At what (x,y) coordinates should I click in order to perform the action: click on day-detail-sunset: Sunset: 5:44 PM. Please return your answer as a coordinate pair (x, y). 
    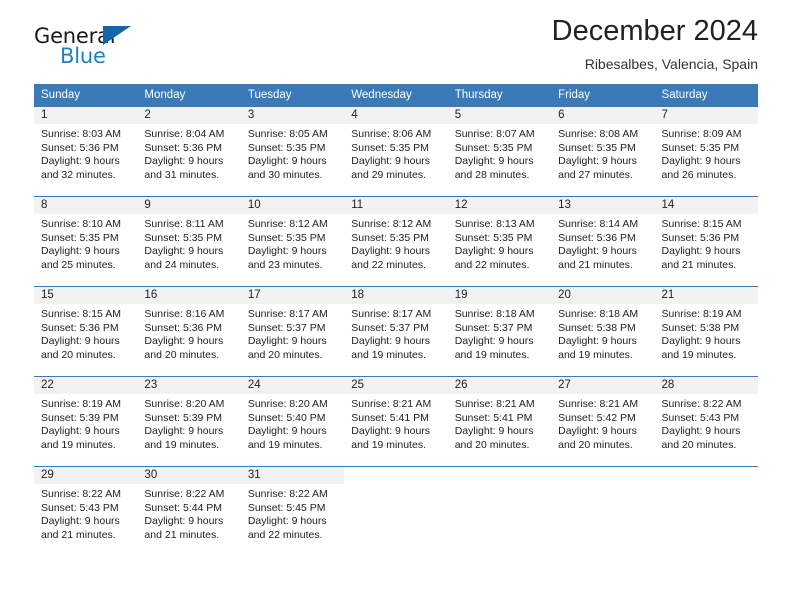
    Looking at the image, I should click on (183, 507).